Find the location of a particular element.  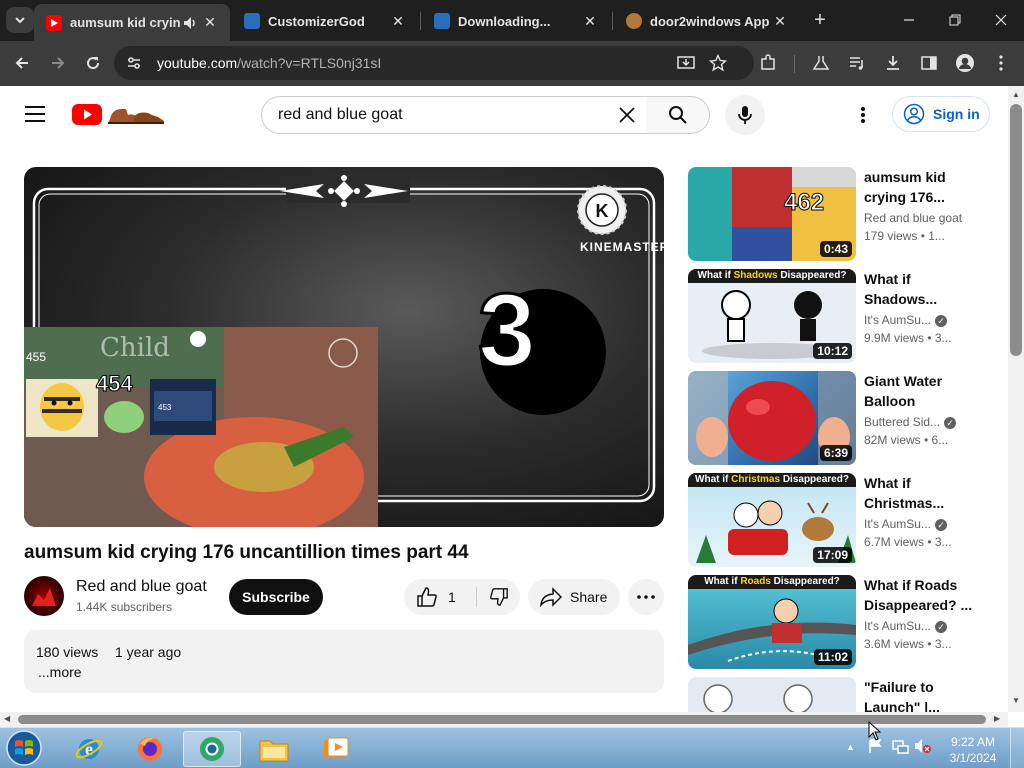

flask-icon is located at coordinates (821, 63).